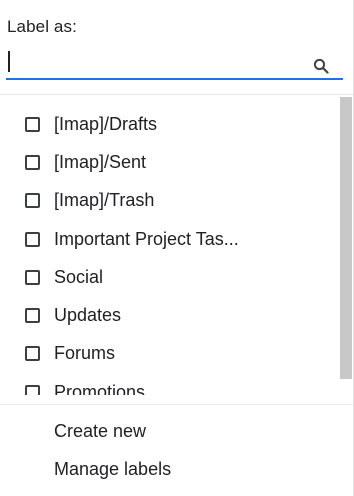 Image resolution: width=354 pixels, height=496 pixels. Describe the element at coordinates (104, 200) in the screenshot. I see `label-name: [Imap]/Trash` at that location.